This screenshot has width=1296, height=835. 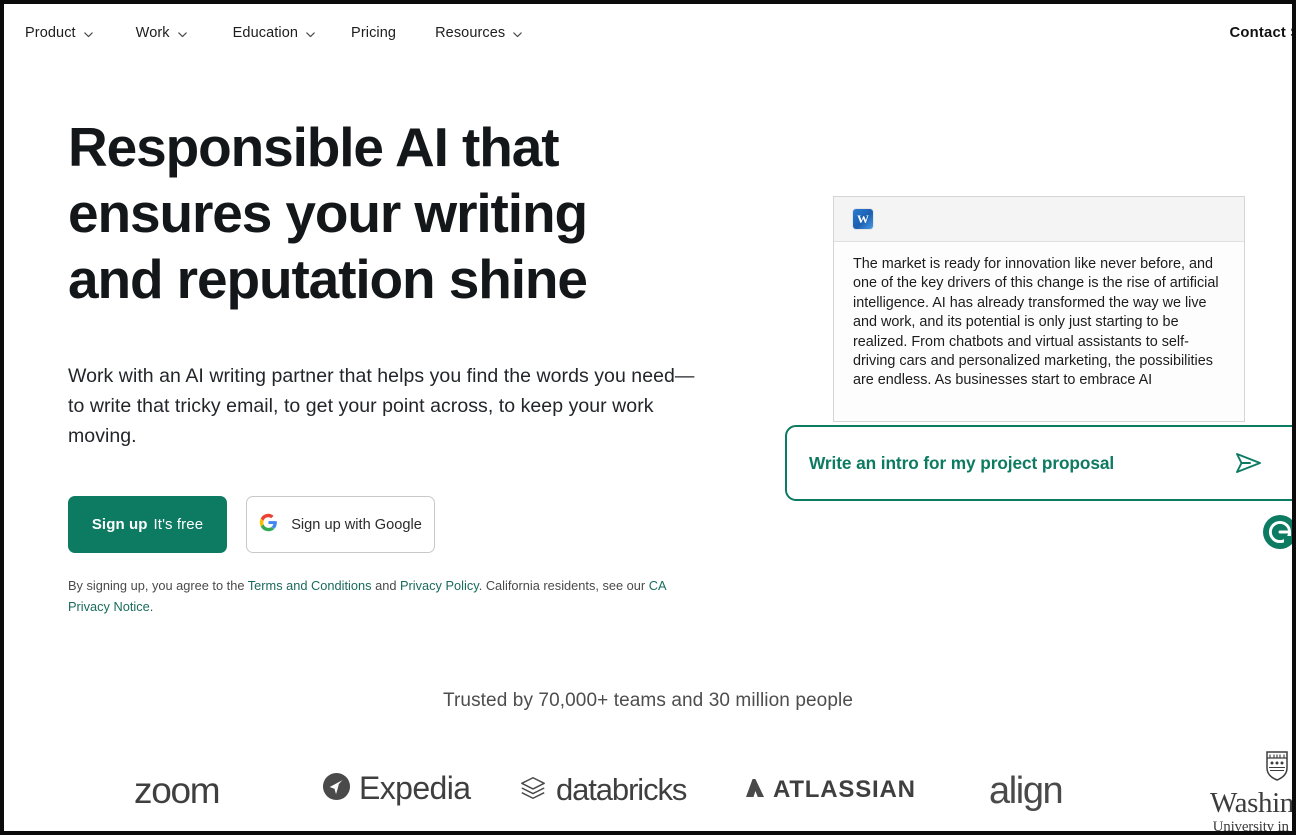 I want to click on nav-item-label: Product, so click(x=50, y=33).